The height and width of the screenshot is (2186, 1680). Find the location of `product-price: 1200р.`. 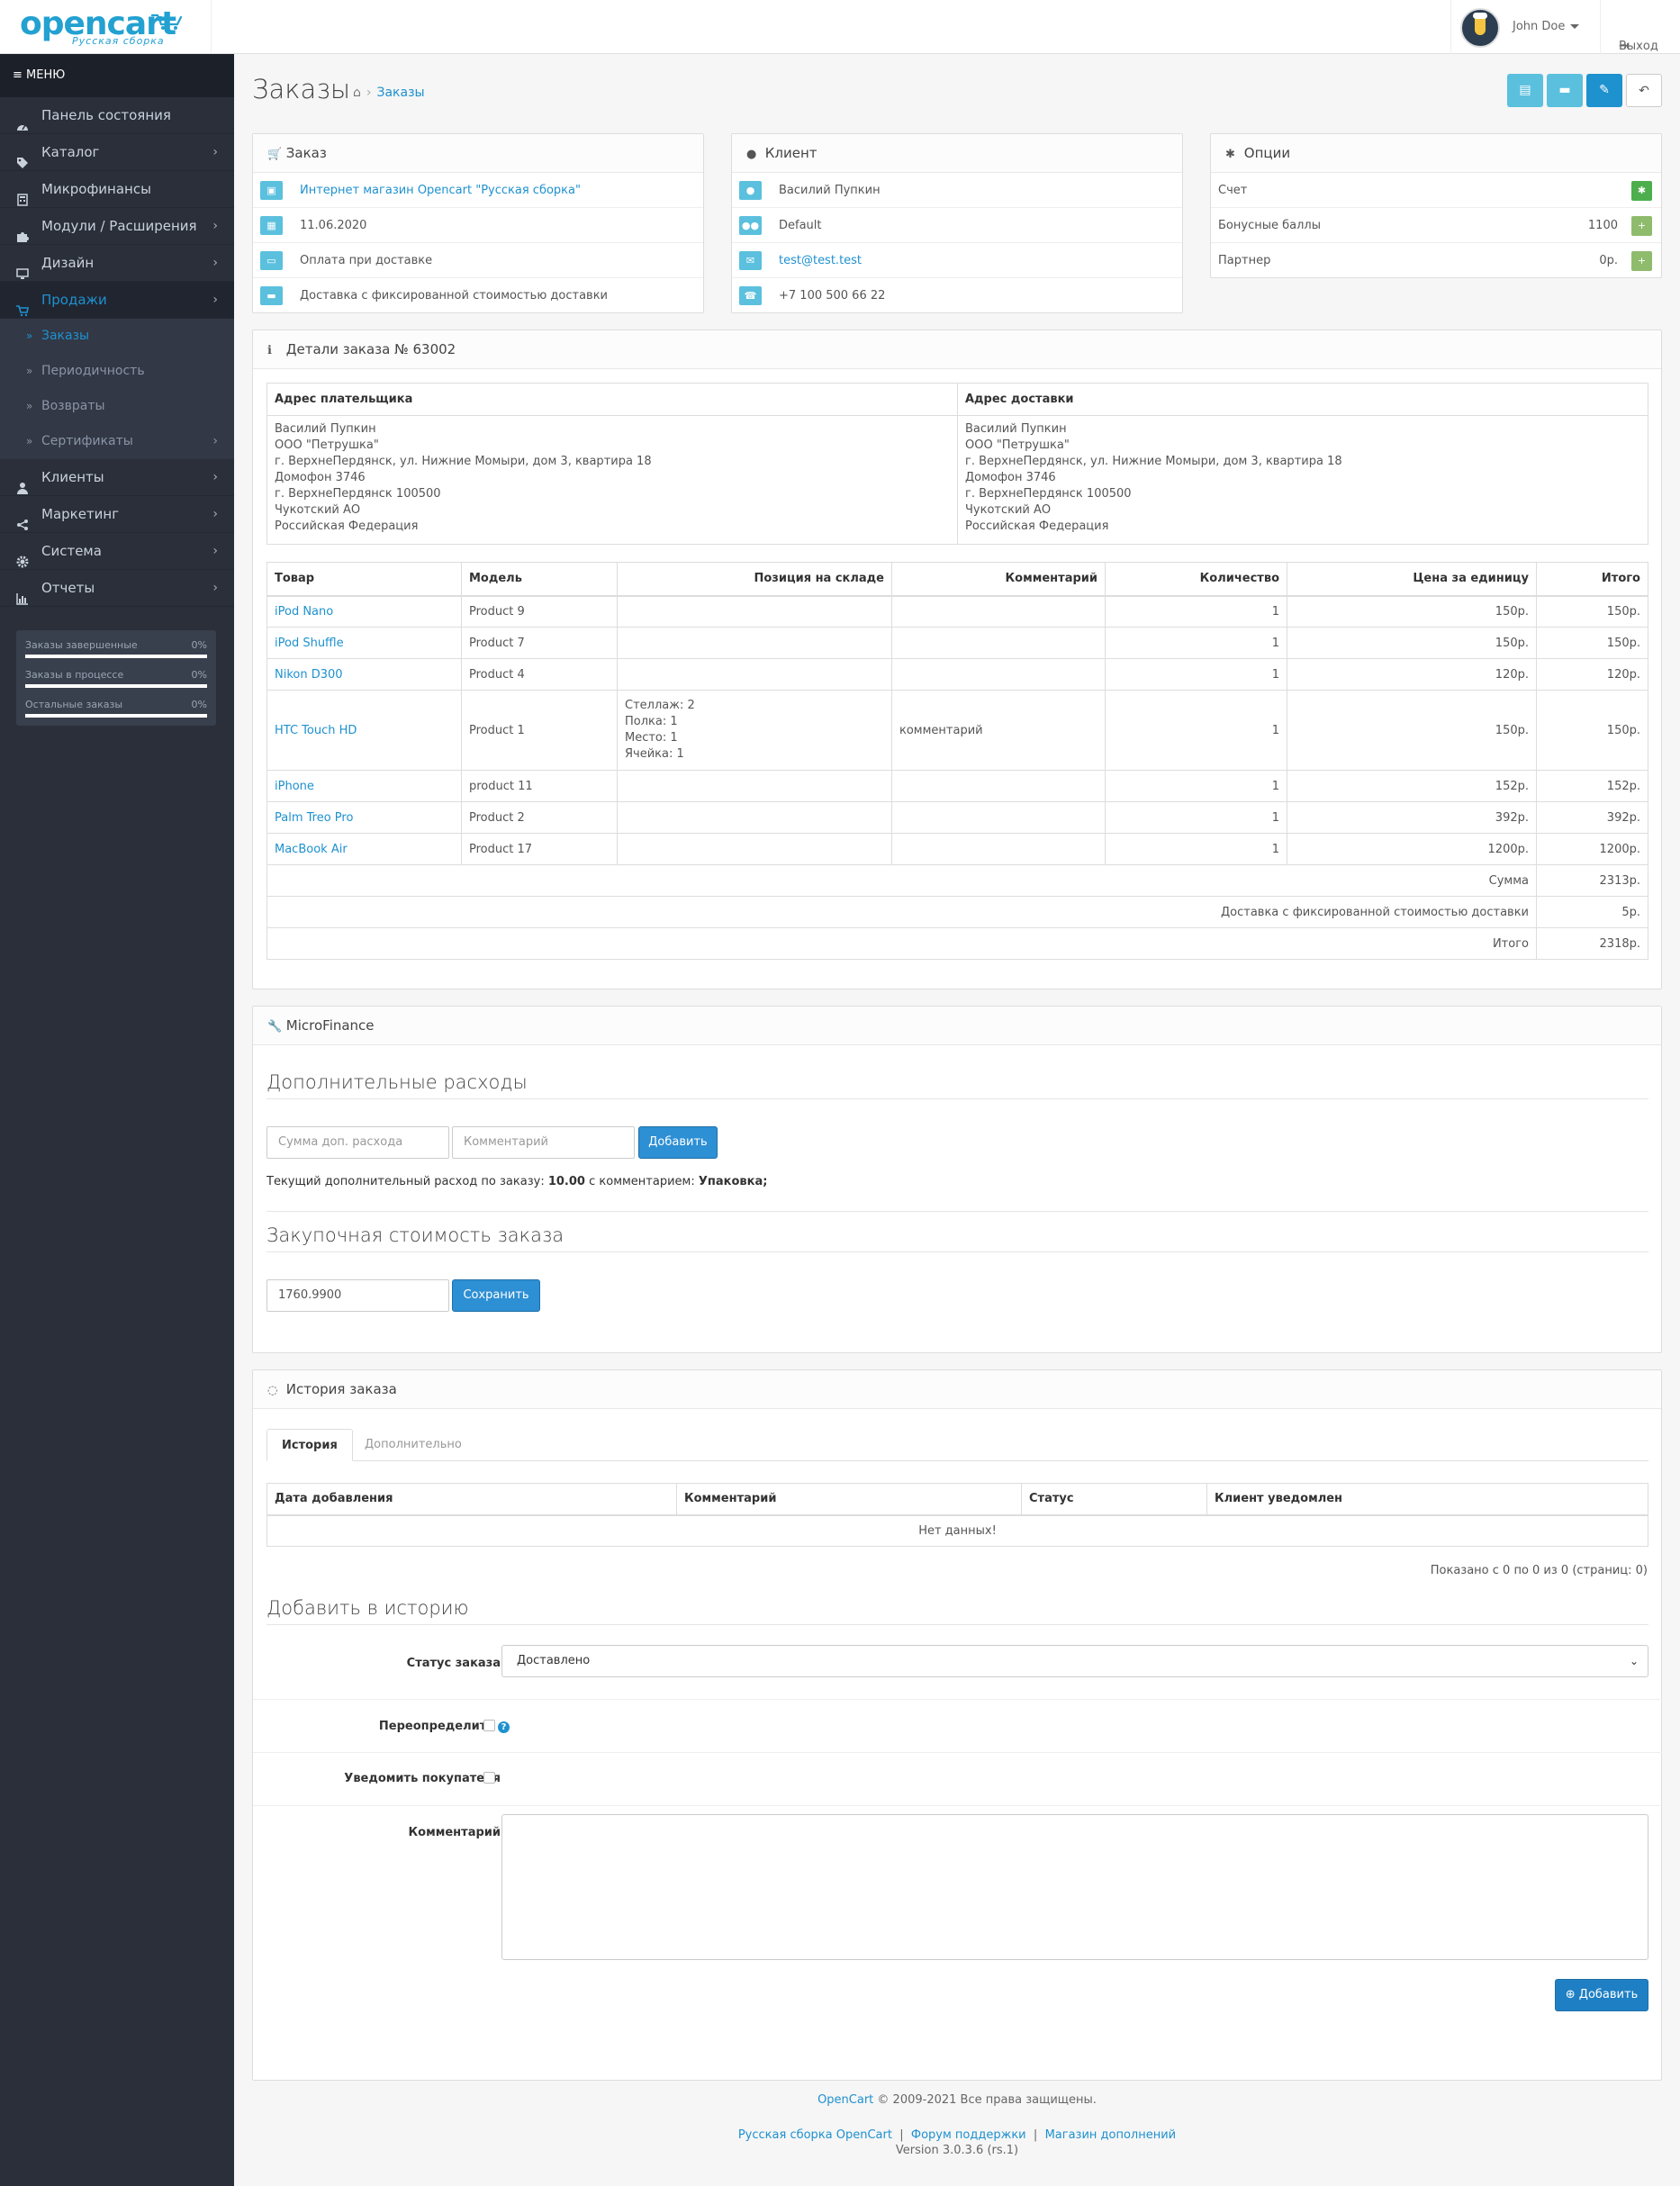

product-price: 1200р. is located at coordinates (1412, 849).